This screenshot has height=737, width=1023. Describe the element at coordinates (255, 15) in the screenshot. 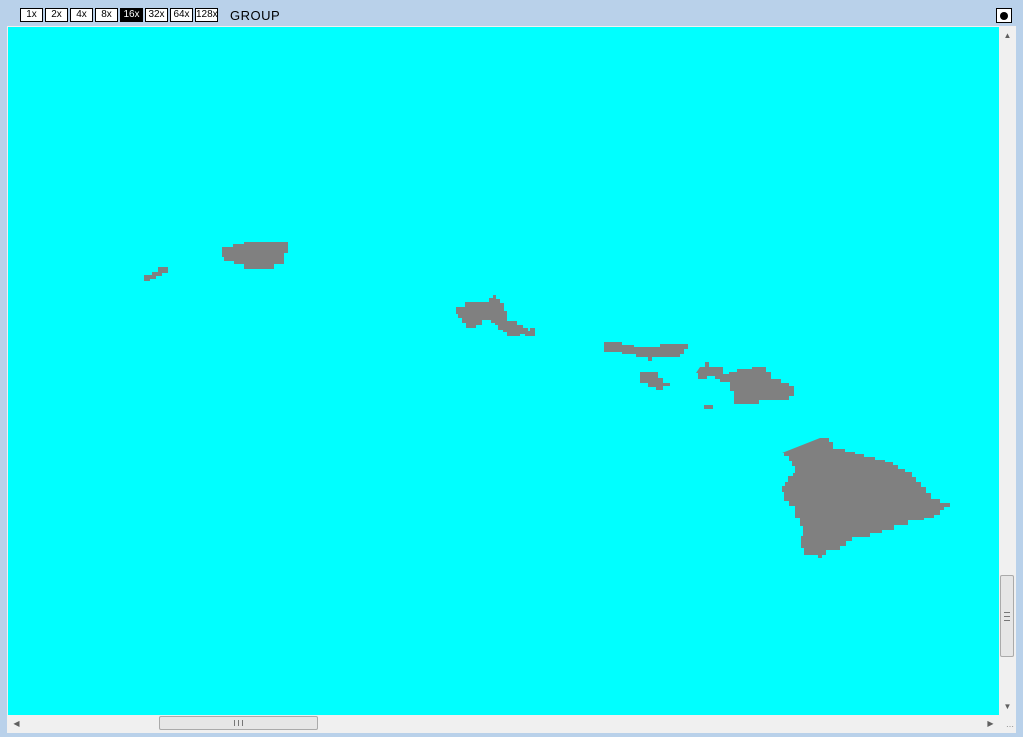

I see `window-title: GROUP` at that location.